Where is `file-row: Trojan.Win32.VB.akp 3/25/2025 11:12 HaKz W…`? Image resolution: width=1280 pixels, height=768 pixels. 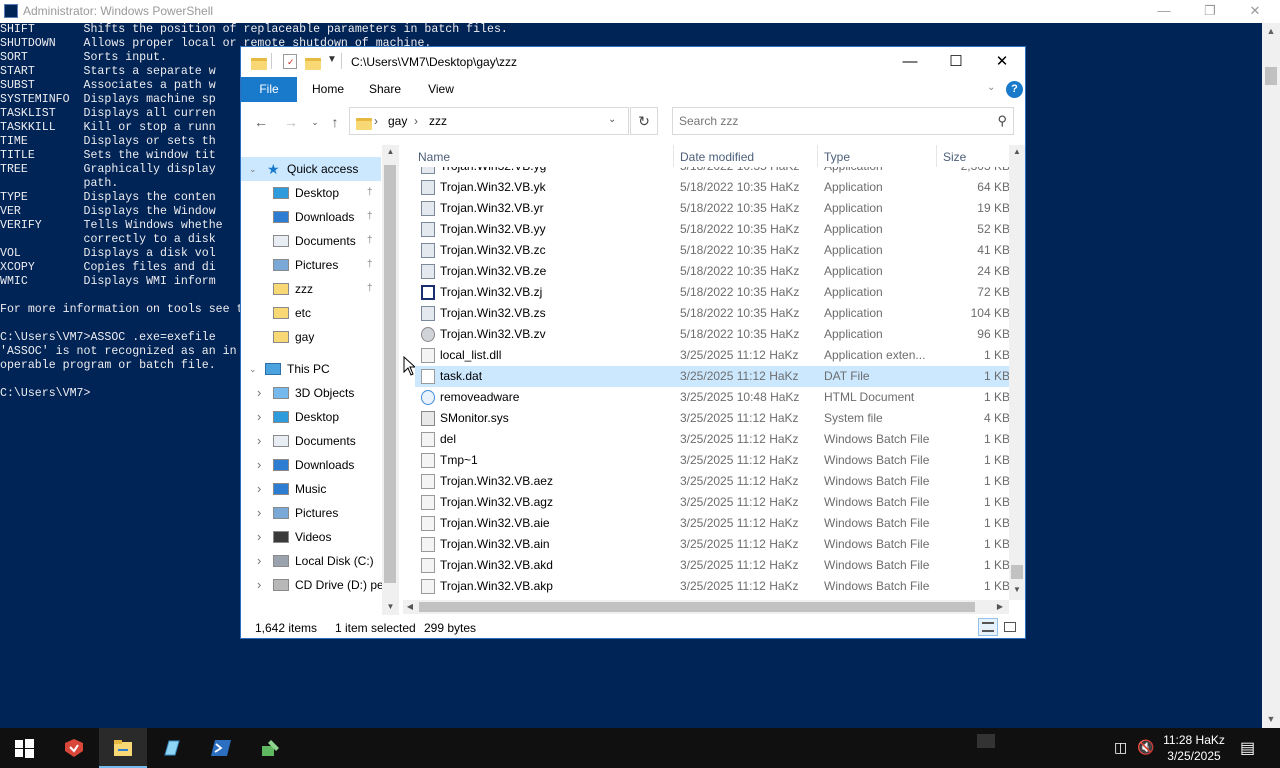 file-row: Trojan.Win32.VB.akp 3/25/2025 11:12 HaKz W… is located at coordinates (713, 586).